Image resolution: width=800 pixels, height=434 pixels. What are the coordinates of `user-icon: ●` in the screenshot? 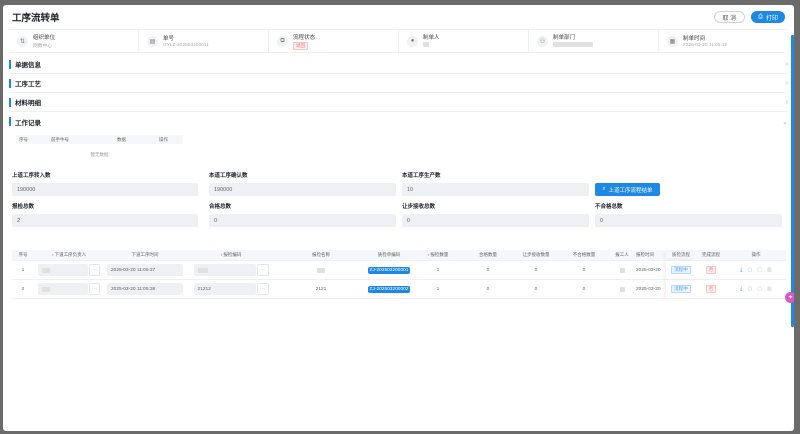 It's located at (412, 41).